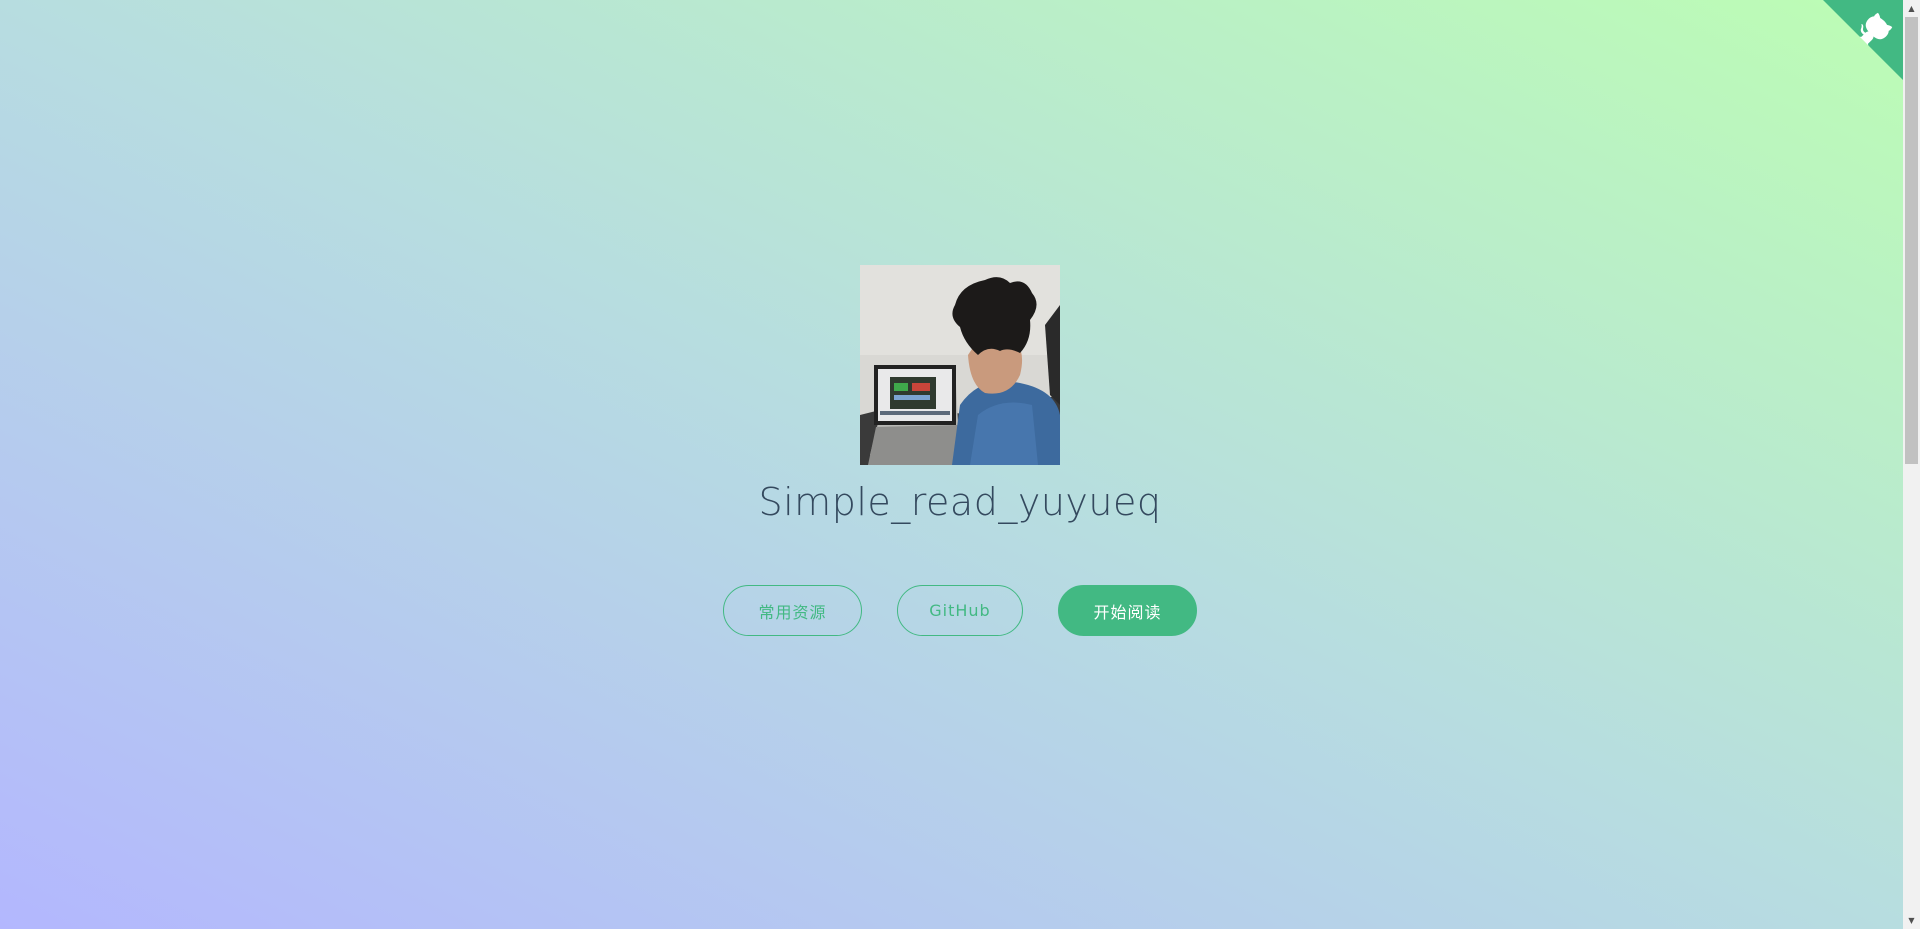 The height and width of the screenshot is (929, 1920). What do you see at coordinates (1911, 8) in the screenshot?
I see `scroll-up-arrow-icon: ▲` at bounding box center [1911, 8].